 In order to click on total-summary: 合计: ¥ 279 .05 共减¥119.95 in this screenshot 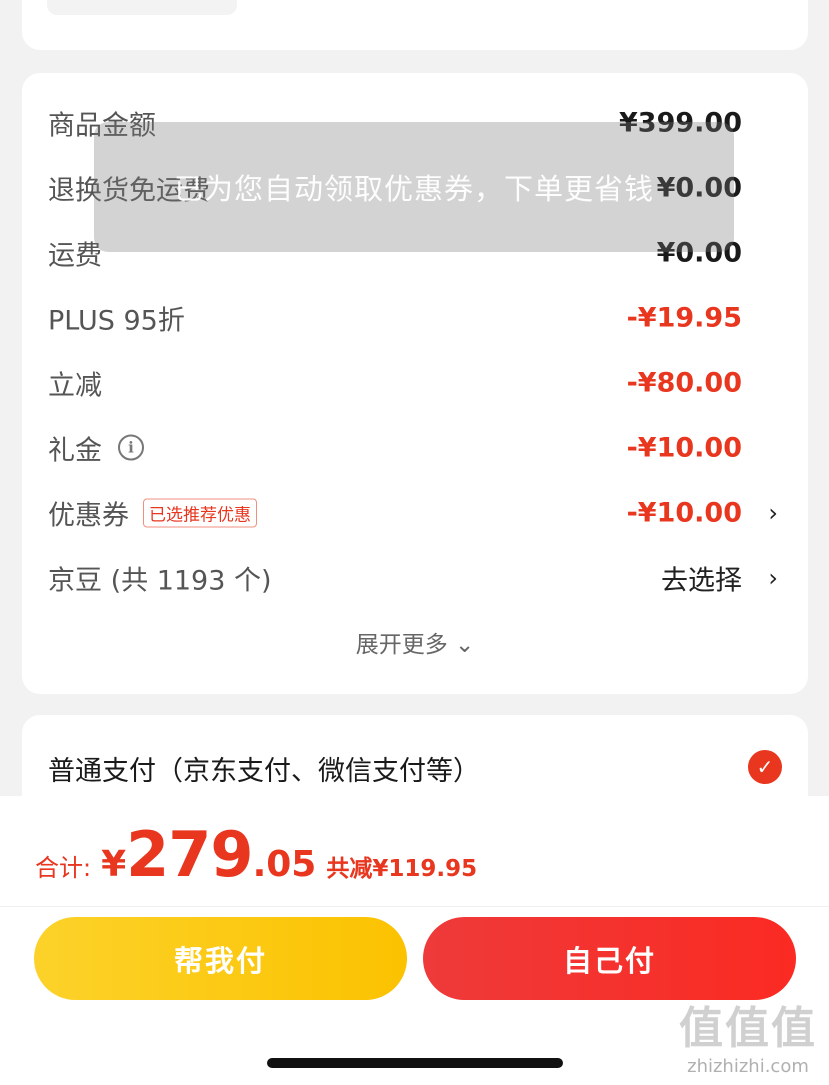, I will do `click(256, 854)`.